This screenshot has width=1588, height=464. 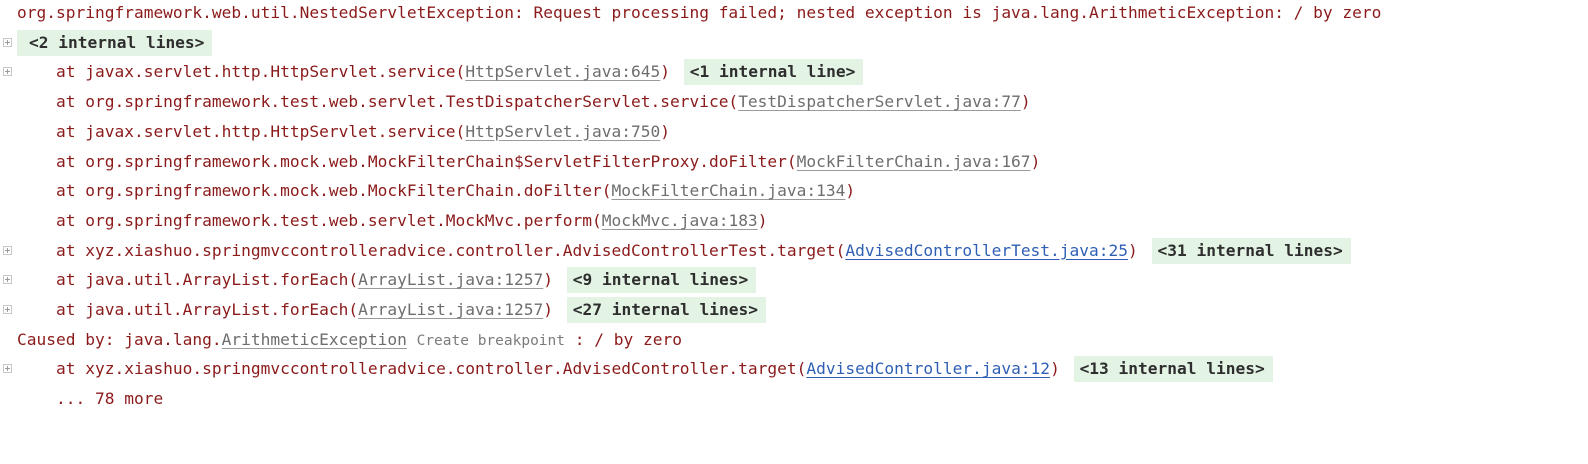 What do you see at coordinates (729, 190) in the screenshot?
I see `source-link: MockFilterChain.java:134` at bounding box center [729, 190].